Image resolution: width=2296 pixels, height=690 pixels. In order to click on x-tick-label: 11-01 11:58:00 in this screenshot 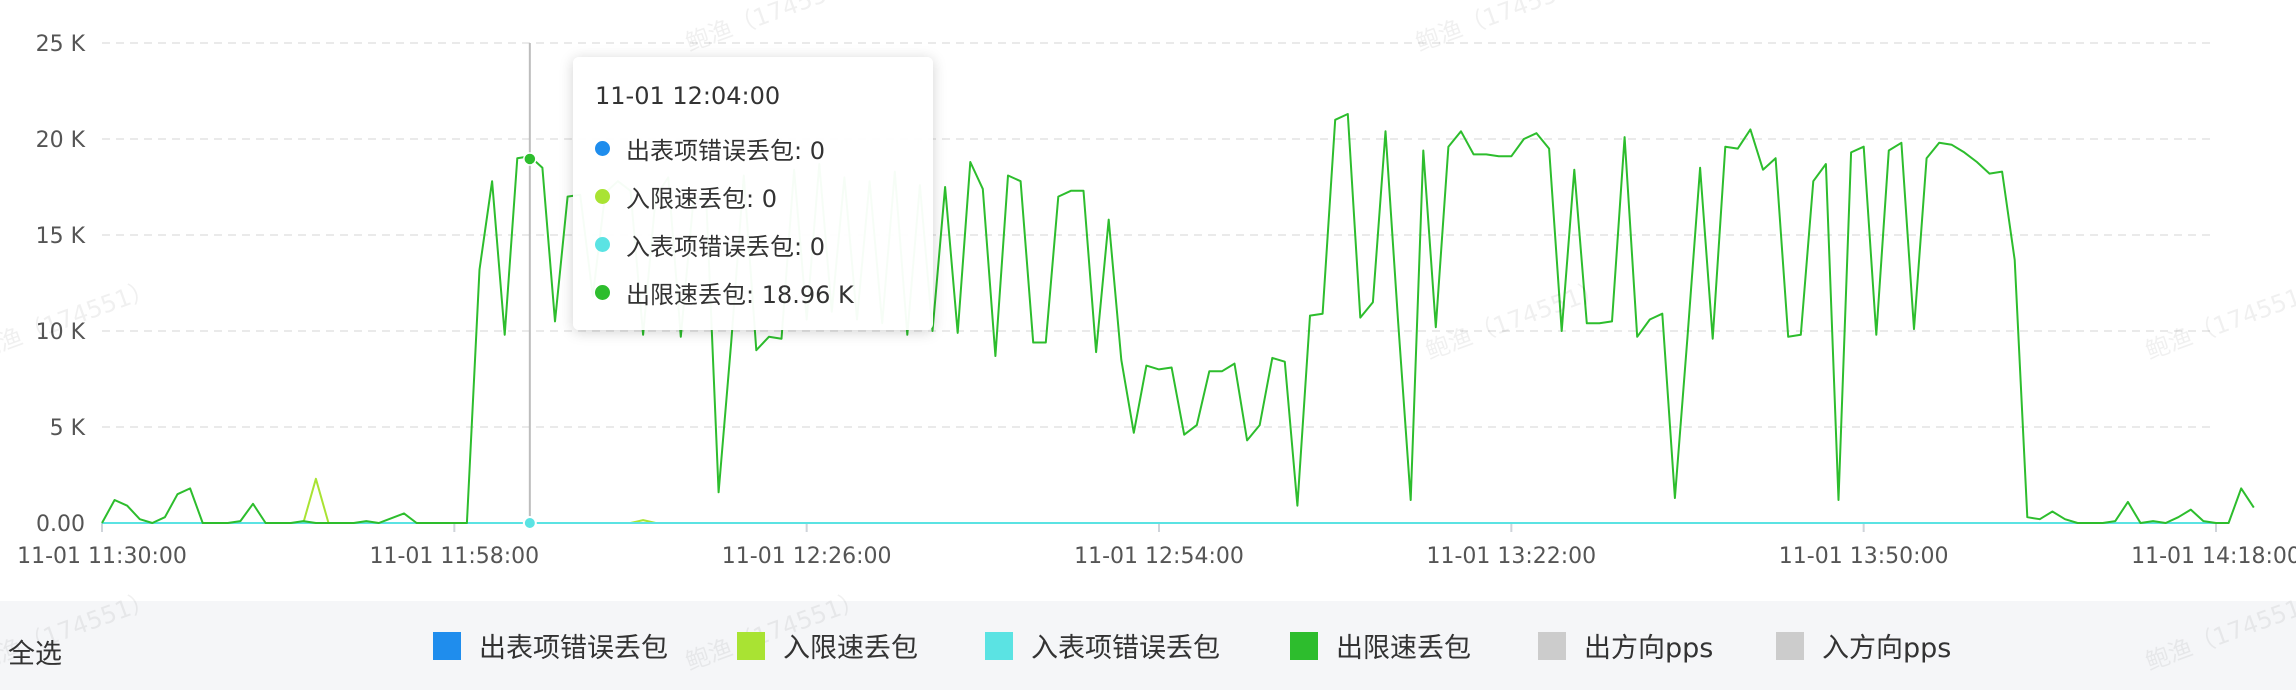, I will do `click(454, 556)`.